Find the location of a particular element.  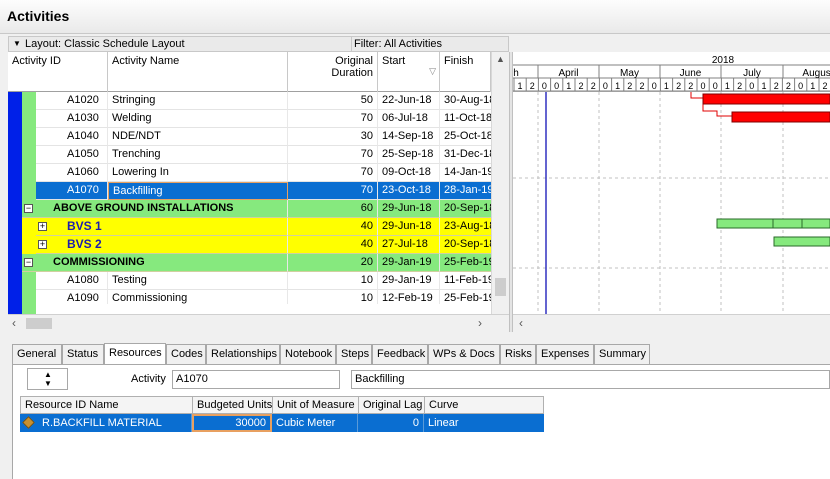

material-resource-icon is located at coordinates (28, 422).